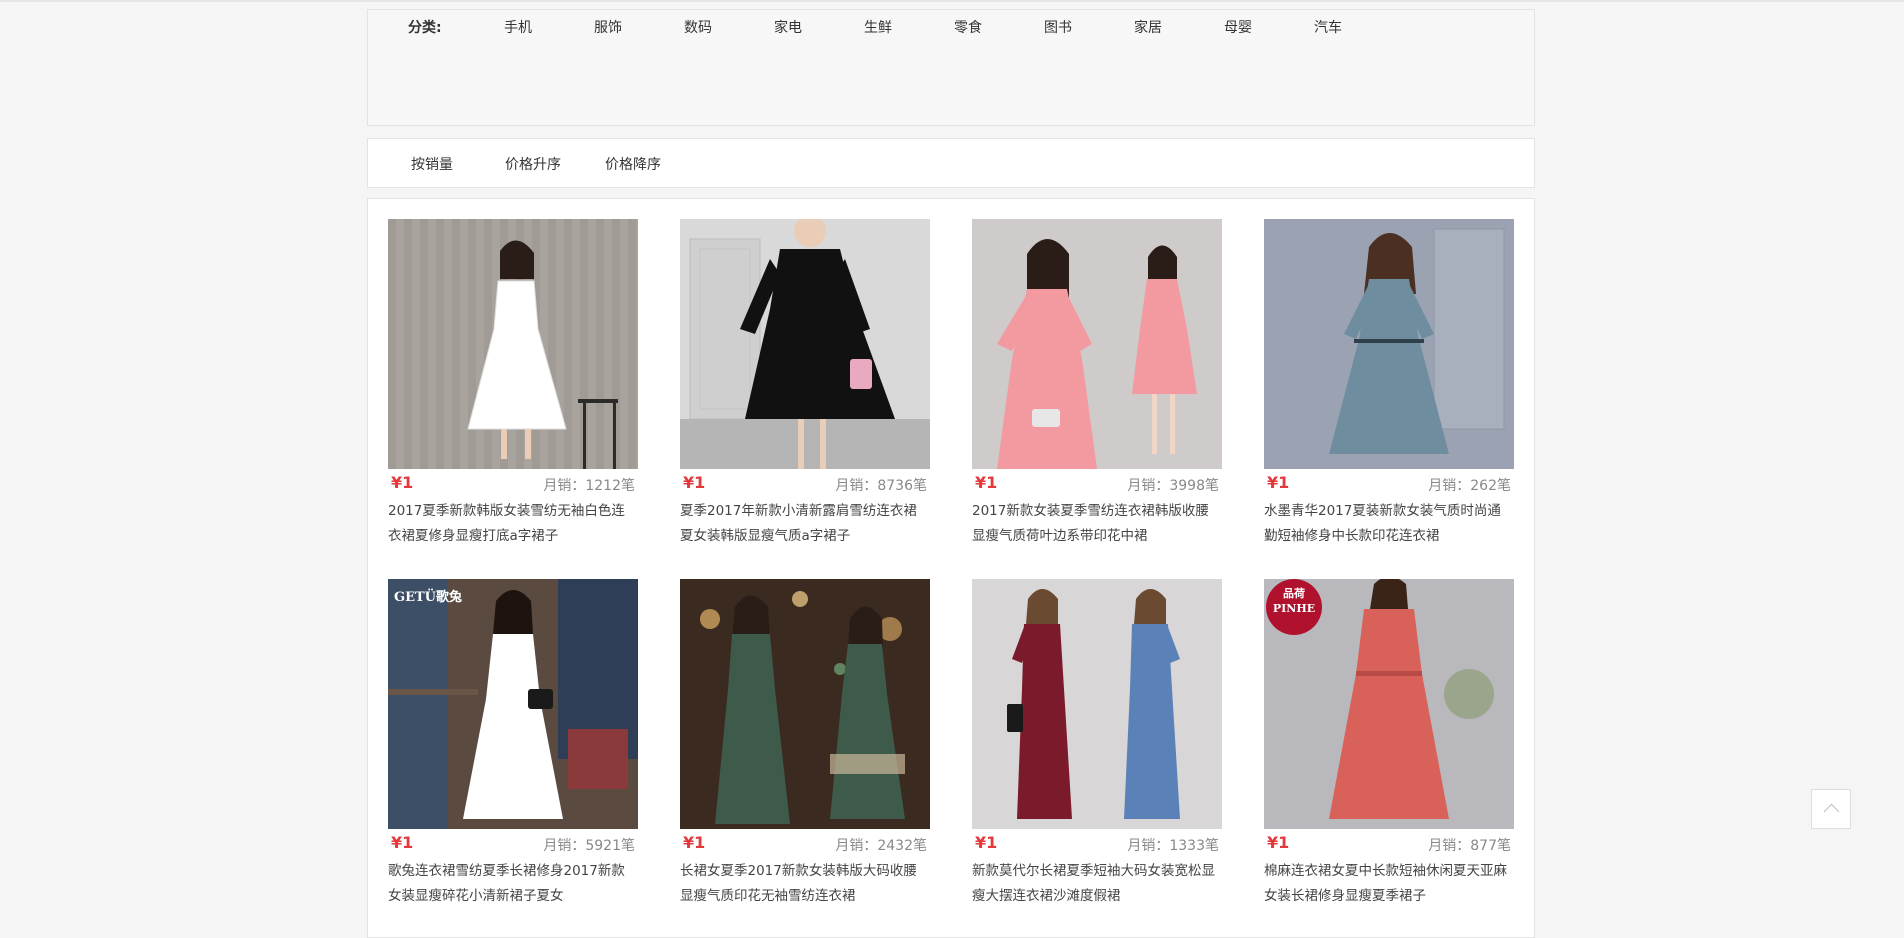 This screenshot has width=1904, height=938. I want to click on brand-watermark: GETÜ歌兔, so click(428, 597).